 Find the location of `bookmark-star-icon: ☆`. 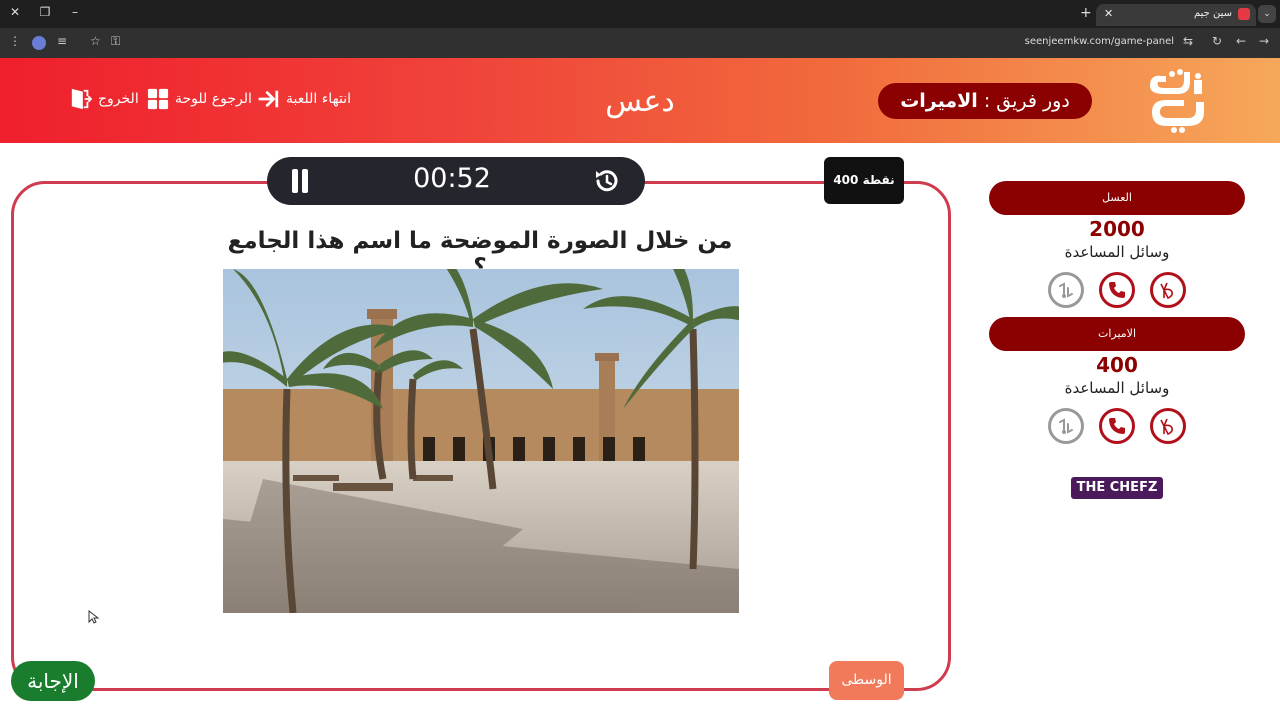

bookmark-star-icon: ☆ is located at coordinates (95, 41).